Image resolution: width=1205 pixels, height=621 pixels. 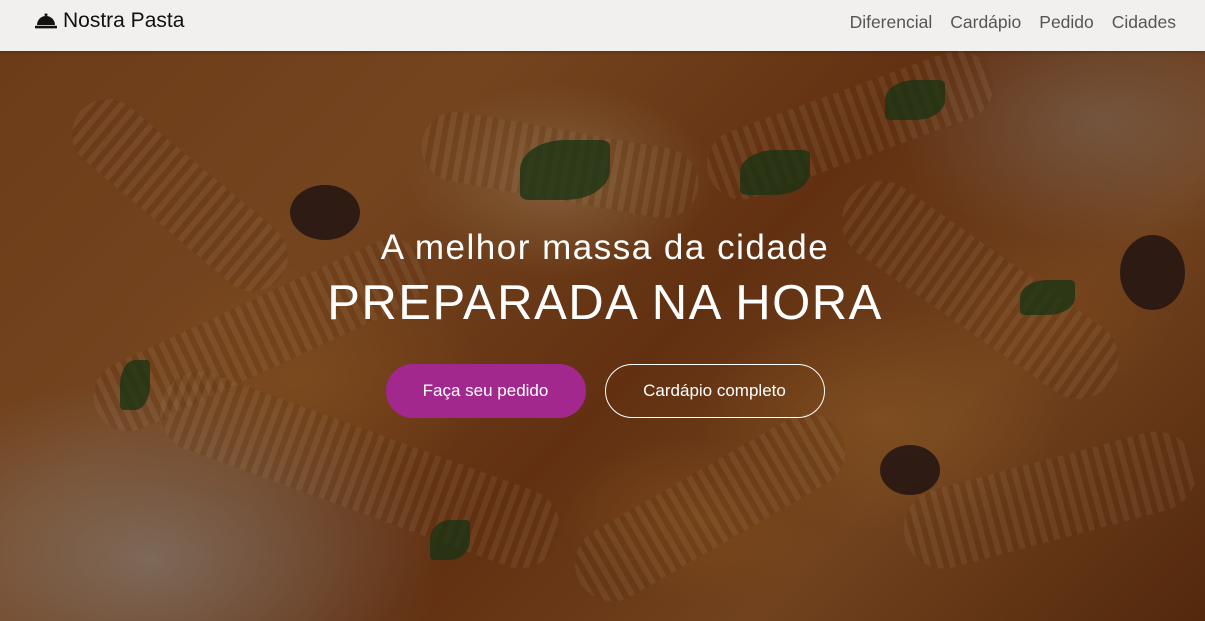 I want to click on brand-link: Nostra Pasta, so click(x=109, y=21).